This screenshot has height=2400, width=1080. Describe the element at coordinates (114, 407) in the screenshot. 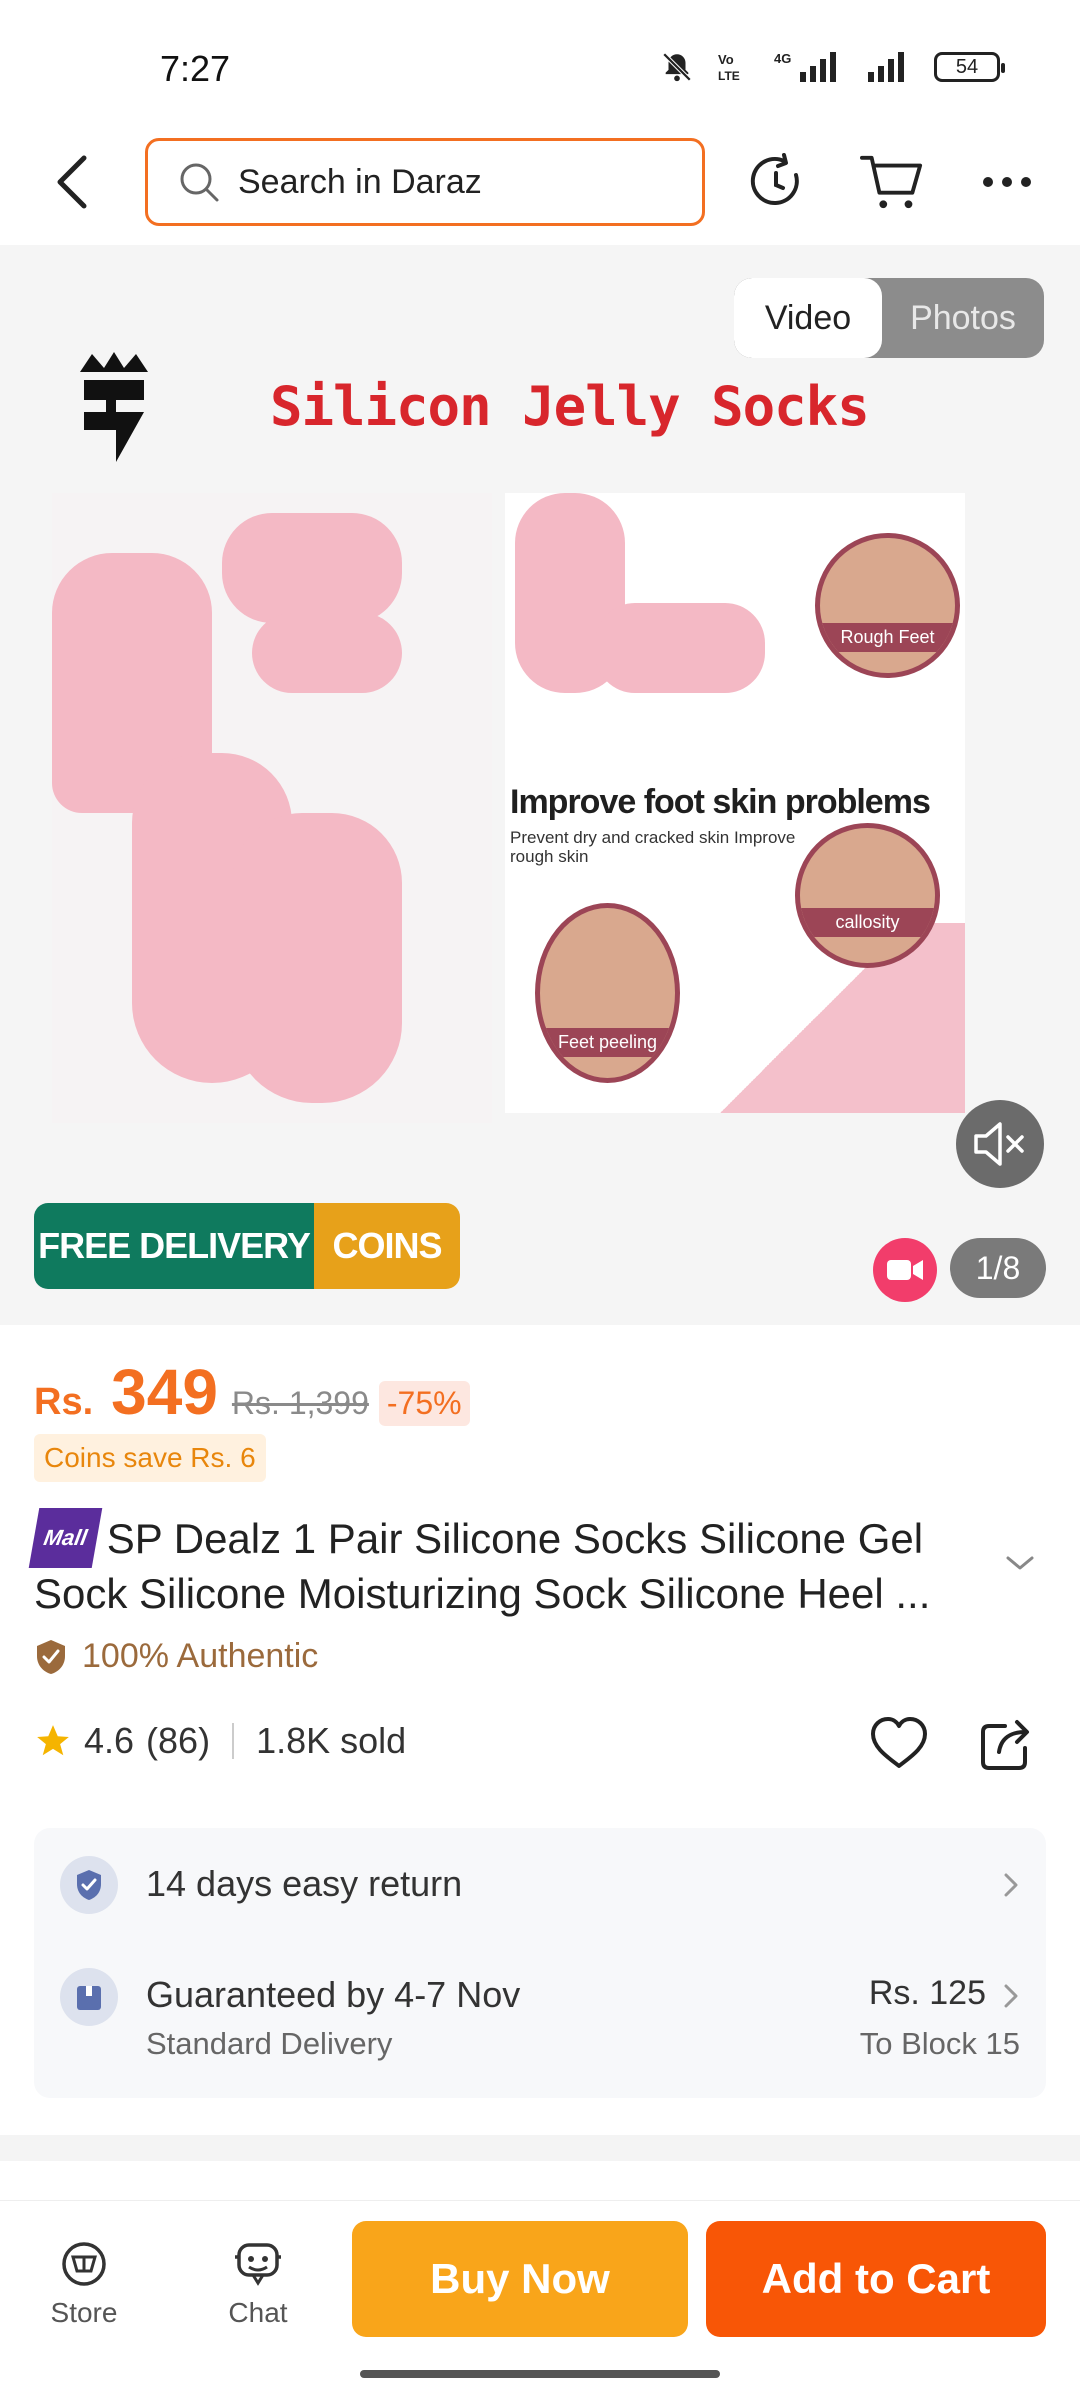

I see `sp-logo` at that location.